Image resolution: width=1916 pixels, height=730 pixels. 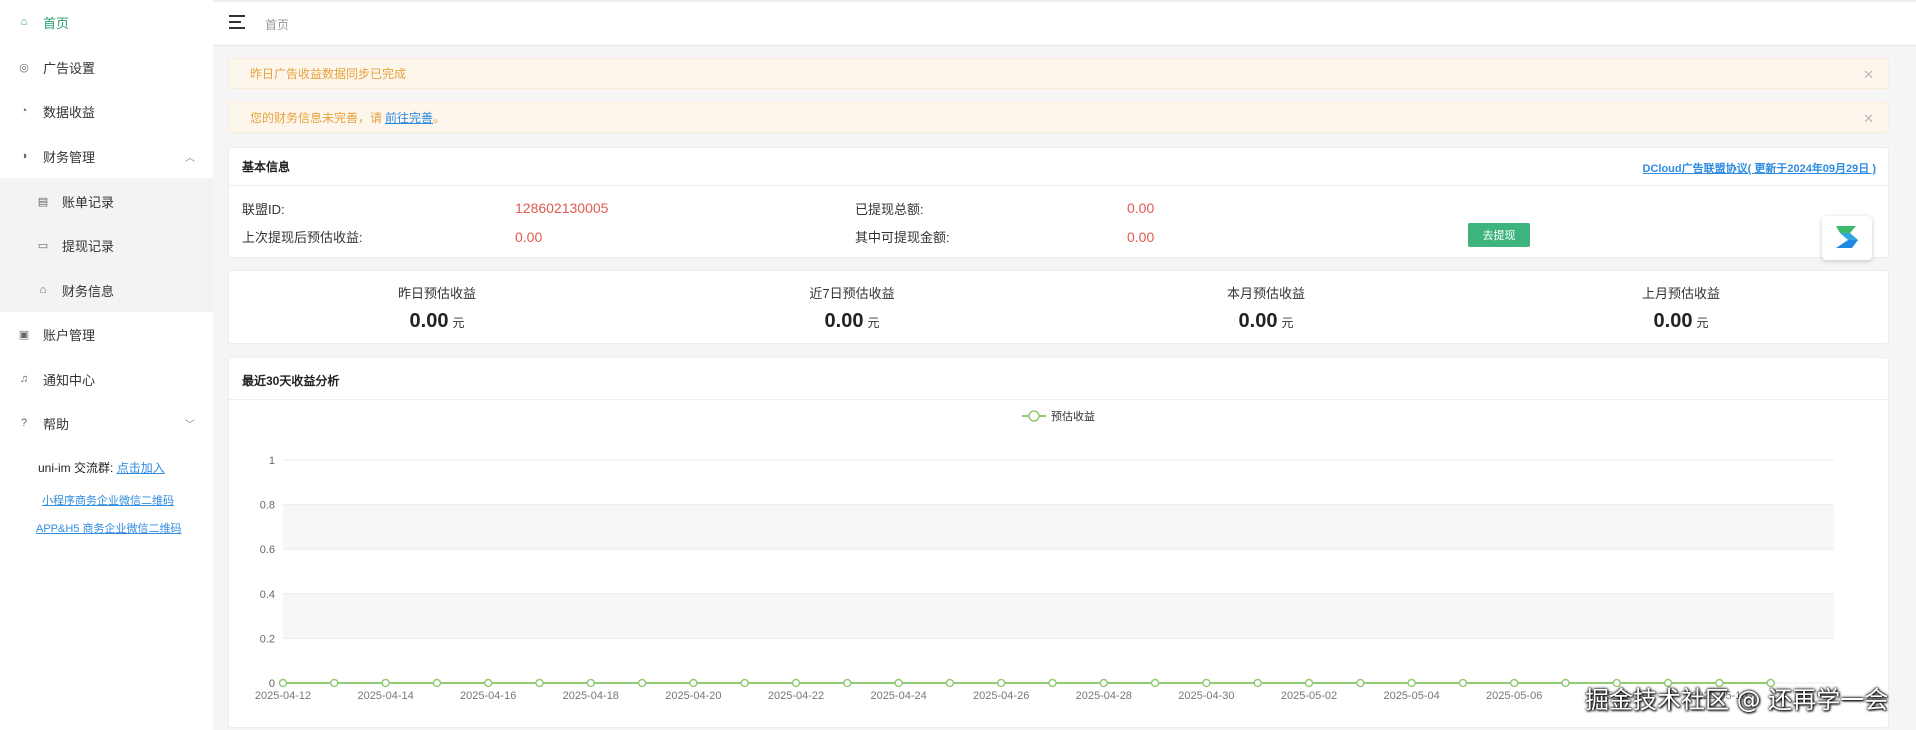 What do you see at coordinates (488, 696) in the screenshot?
I see `x-tick-label: 2025-04-16` at bounding box center [488, 696].